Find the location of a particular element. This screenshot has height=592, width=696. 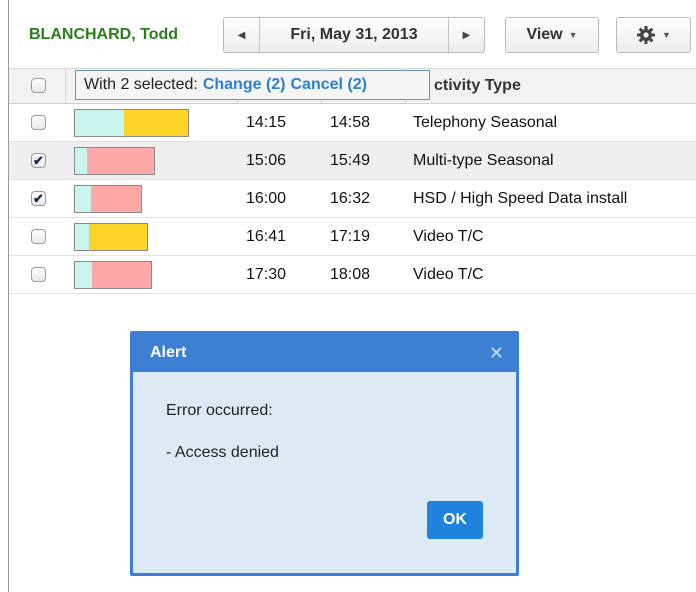

end-time: 14:58 is located at coordinates (350, 122).